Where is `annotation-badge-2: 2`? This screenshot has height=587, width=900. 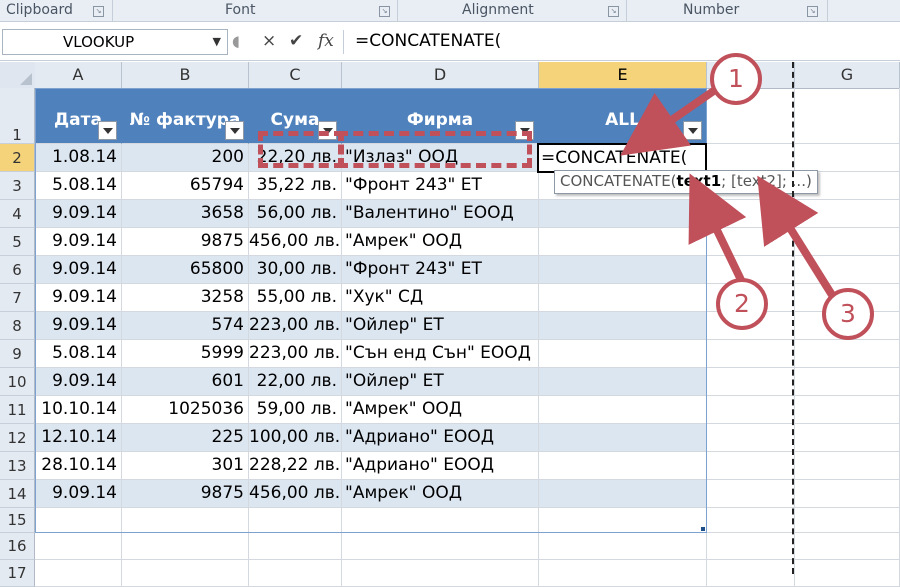 annotation-badge-2: 2 is located at coordinates (742, 304).